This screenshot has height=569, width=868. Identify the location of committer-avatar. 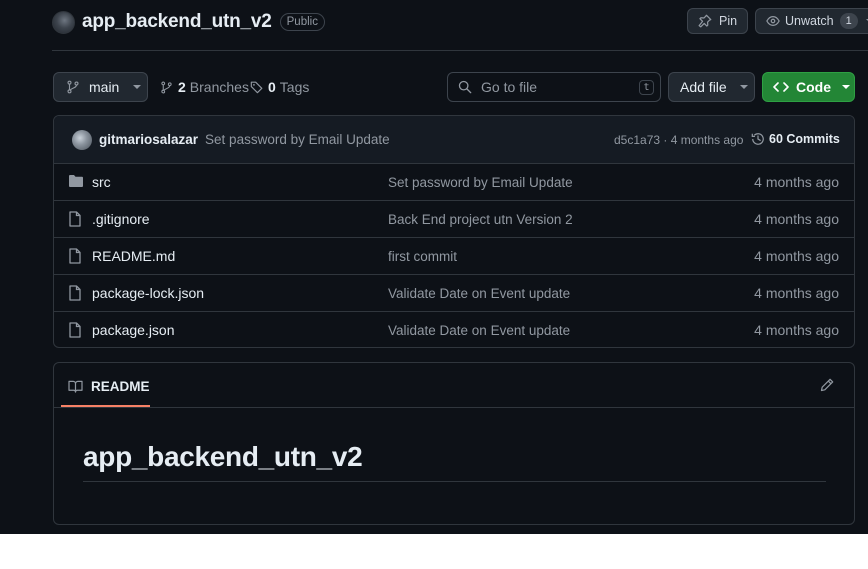
(82, 139).